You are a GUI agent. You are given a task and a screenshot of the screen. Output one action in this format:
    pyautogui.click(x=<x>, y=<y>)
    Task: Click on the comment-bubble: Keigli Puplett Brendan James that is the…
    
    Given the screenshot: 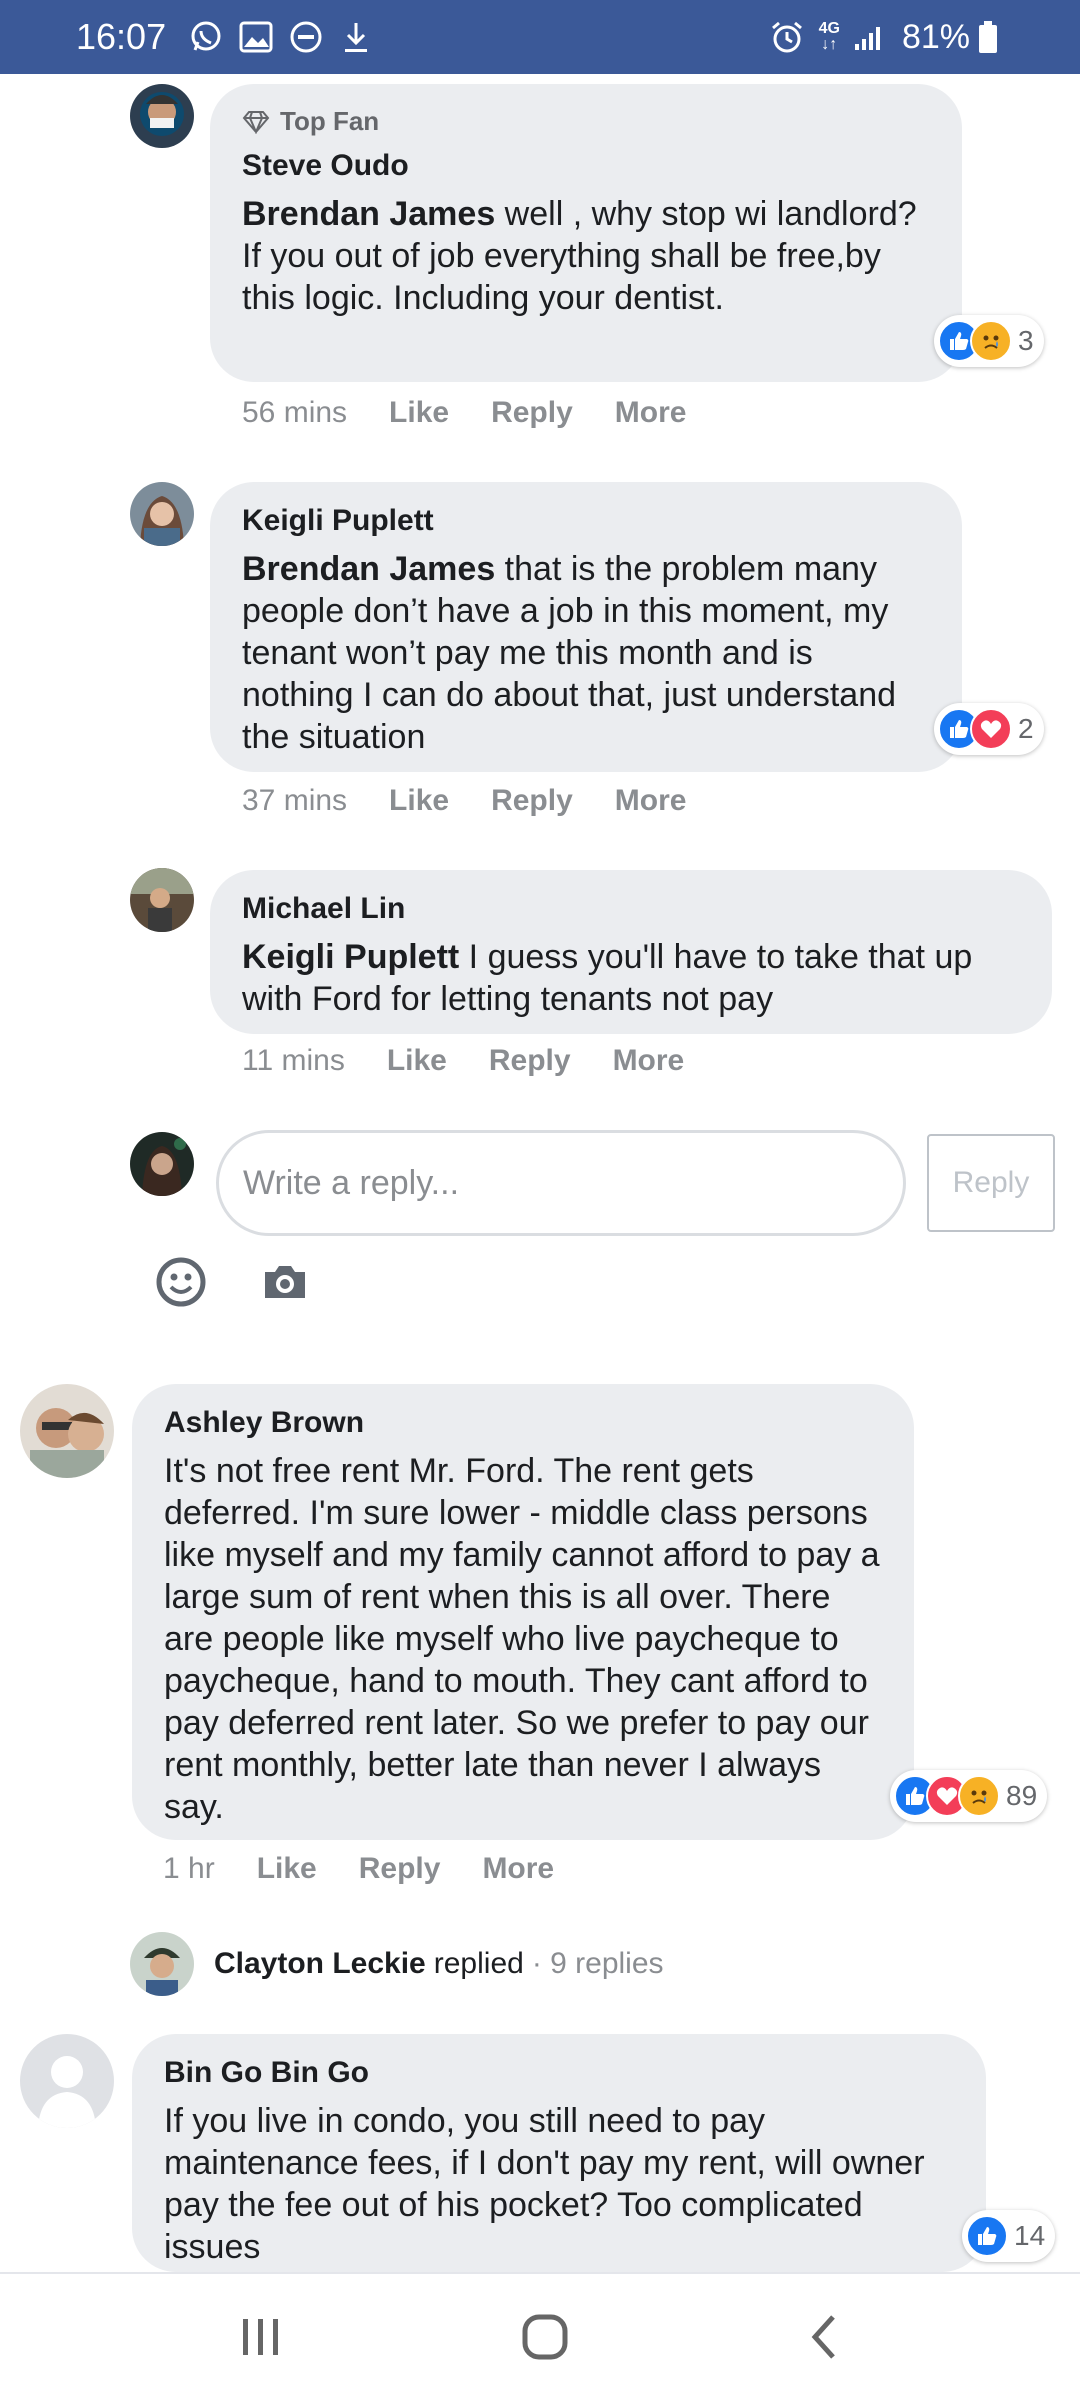 What is the action you would take?
    pyautogui.click(x=586, y=627)
    